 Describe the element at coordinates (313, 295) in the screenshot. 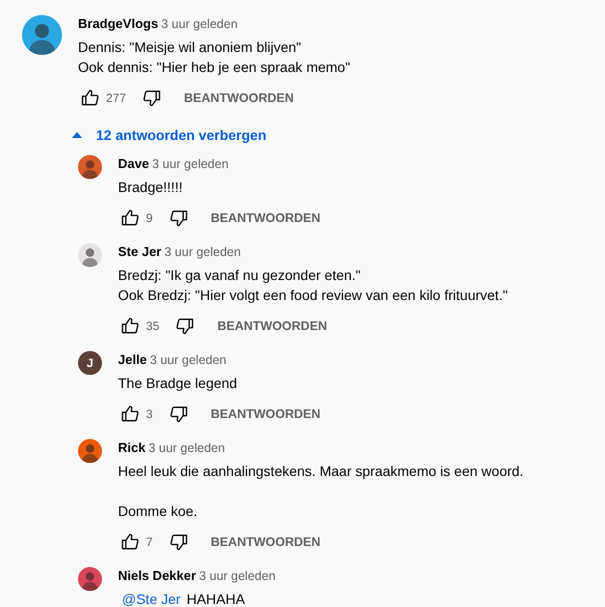

I see `comment-text: Ook Bredzj: "Hier volgt een food review van een kilo frituurvet."` at that location.